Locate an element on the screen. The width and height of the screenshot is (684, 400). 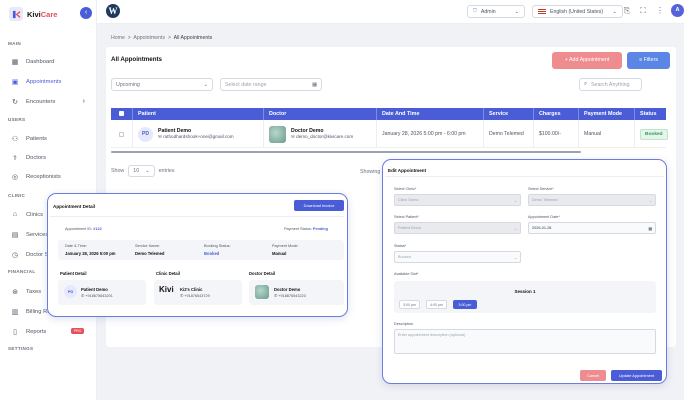
phone-icon: ✆ is located at coordinates (276, 296).